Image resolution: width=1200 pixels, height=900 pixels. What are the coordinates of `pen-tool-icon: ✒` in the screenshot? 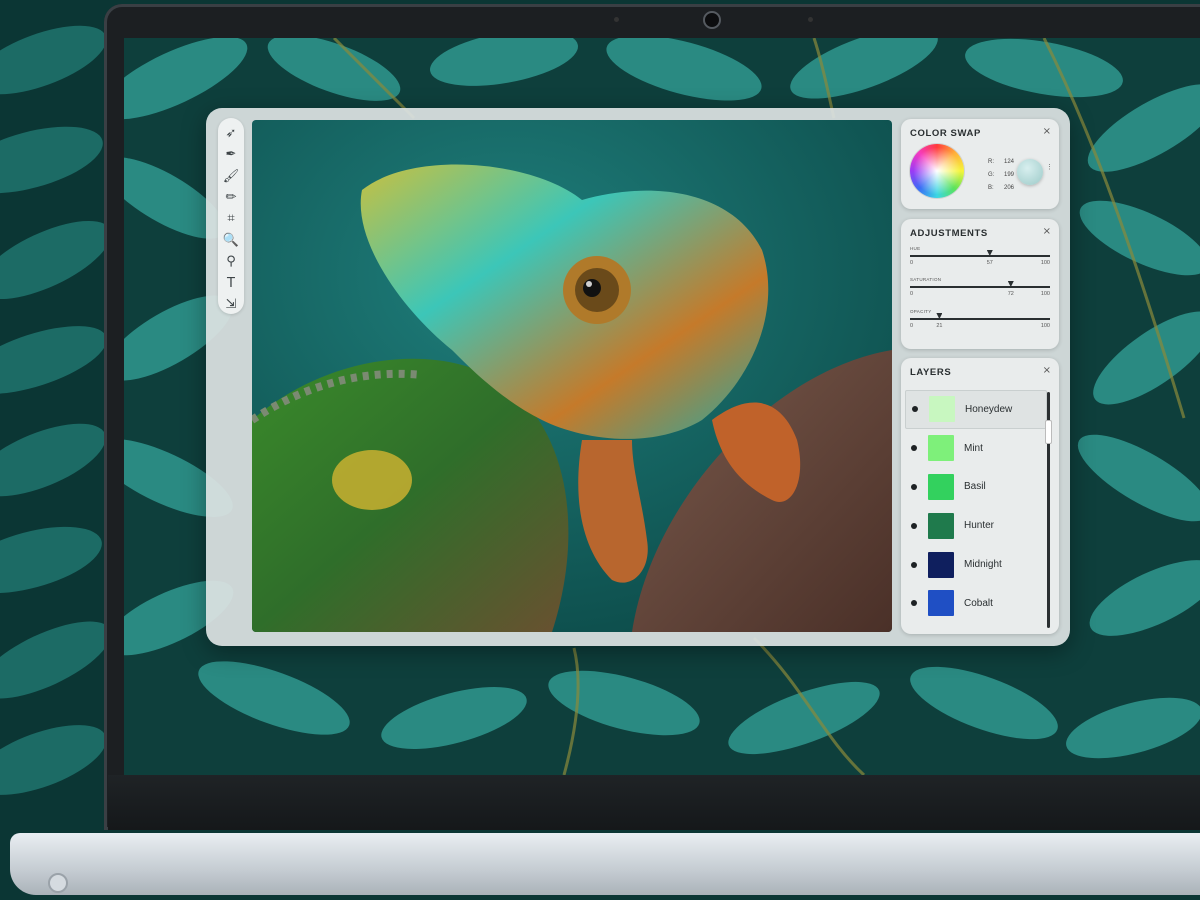 It's located at (231, 154).